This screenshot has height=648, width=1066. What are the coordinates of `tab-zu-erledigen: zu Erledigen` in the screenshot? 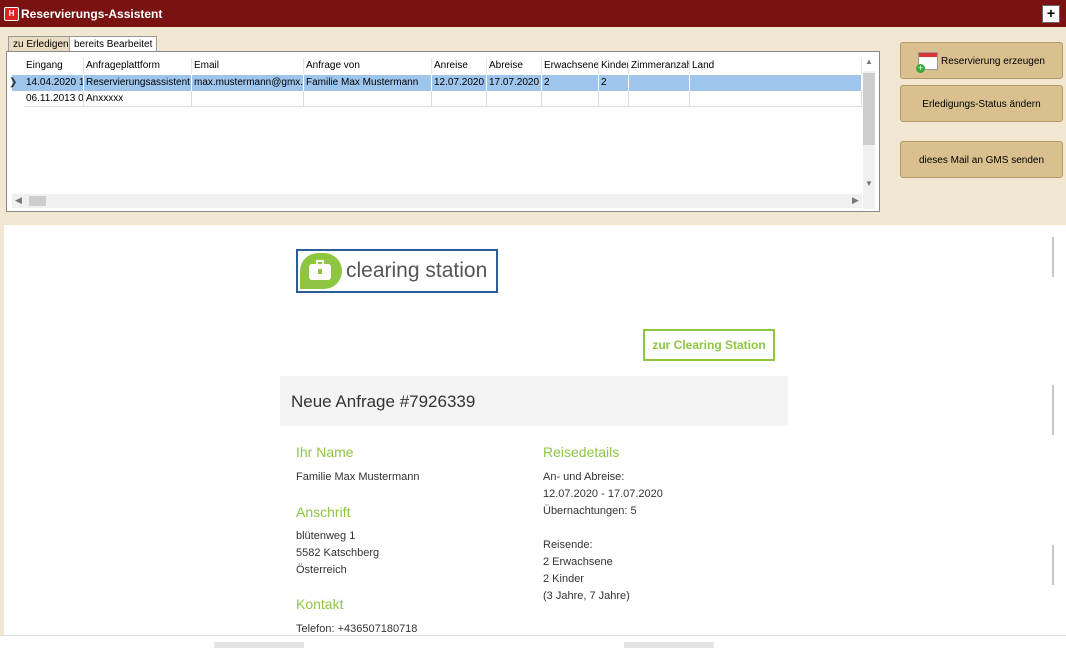 It's located at (41, 44).